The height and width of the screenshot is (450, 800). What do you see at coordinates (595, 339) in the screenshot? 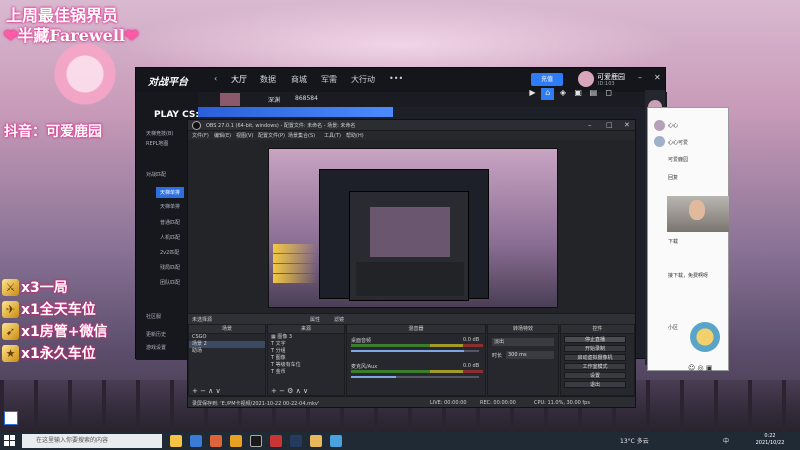
I see `stop-stream-button: 停止直播` at bounding box center [595, 339].